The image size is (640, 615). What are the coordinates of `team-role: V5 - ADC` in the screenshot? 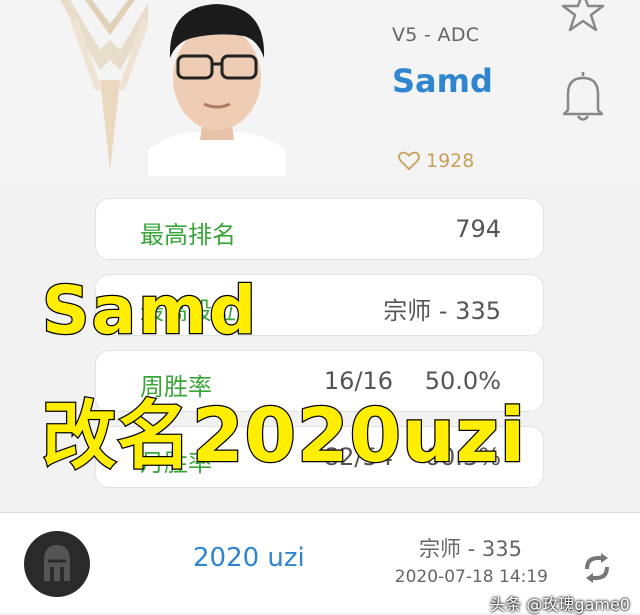 It's located at (436, 35).